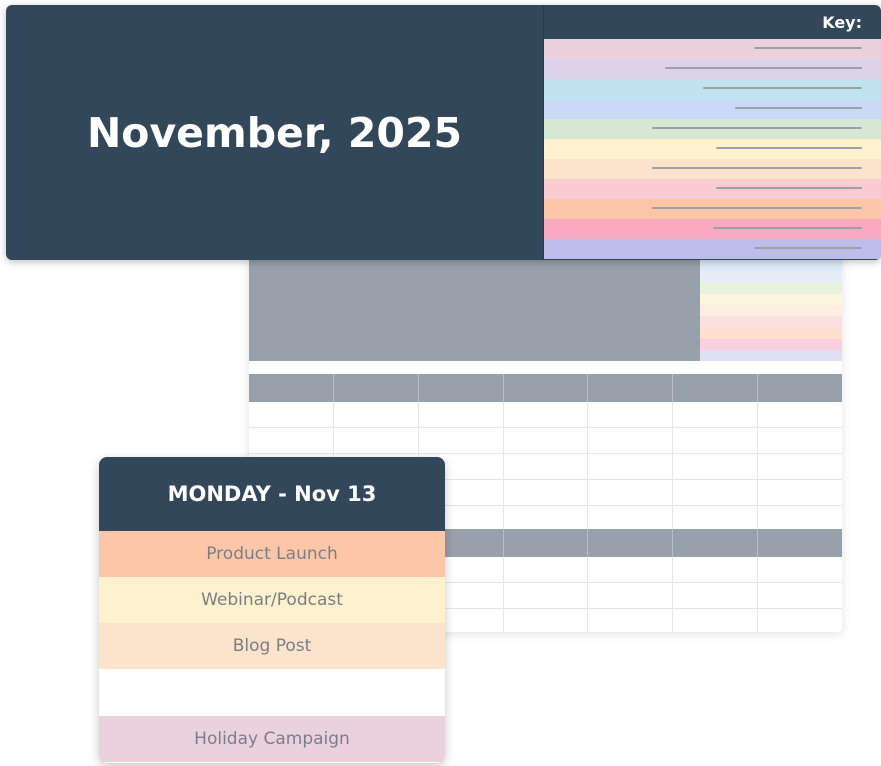 This screenshot has height=766, width=881. Describe the element at coordinates (842, 22) in the screenshot. I see `key-label: Key:` at that location.